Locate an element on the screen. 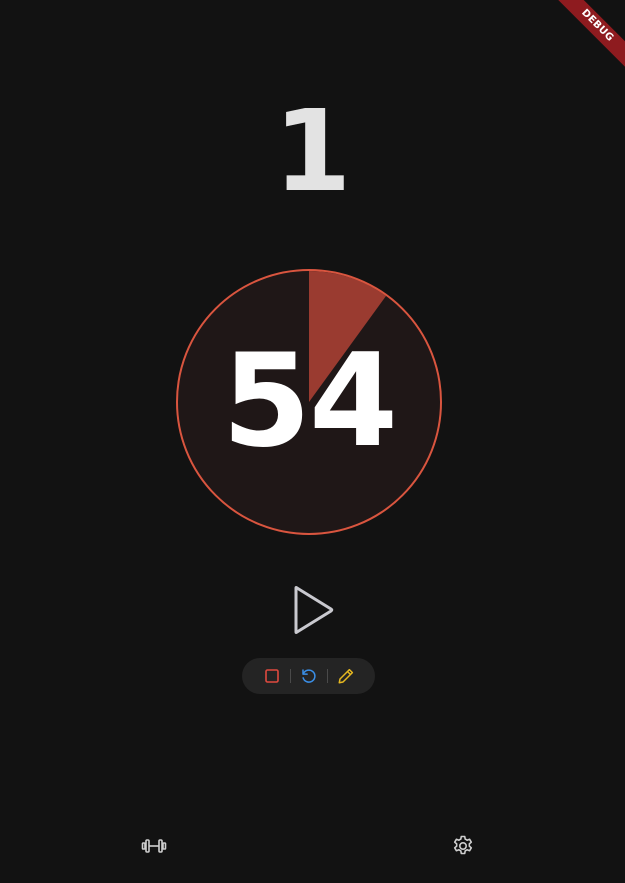  countdown-timer: 54 is located at coordinates (309, 402).